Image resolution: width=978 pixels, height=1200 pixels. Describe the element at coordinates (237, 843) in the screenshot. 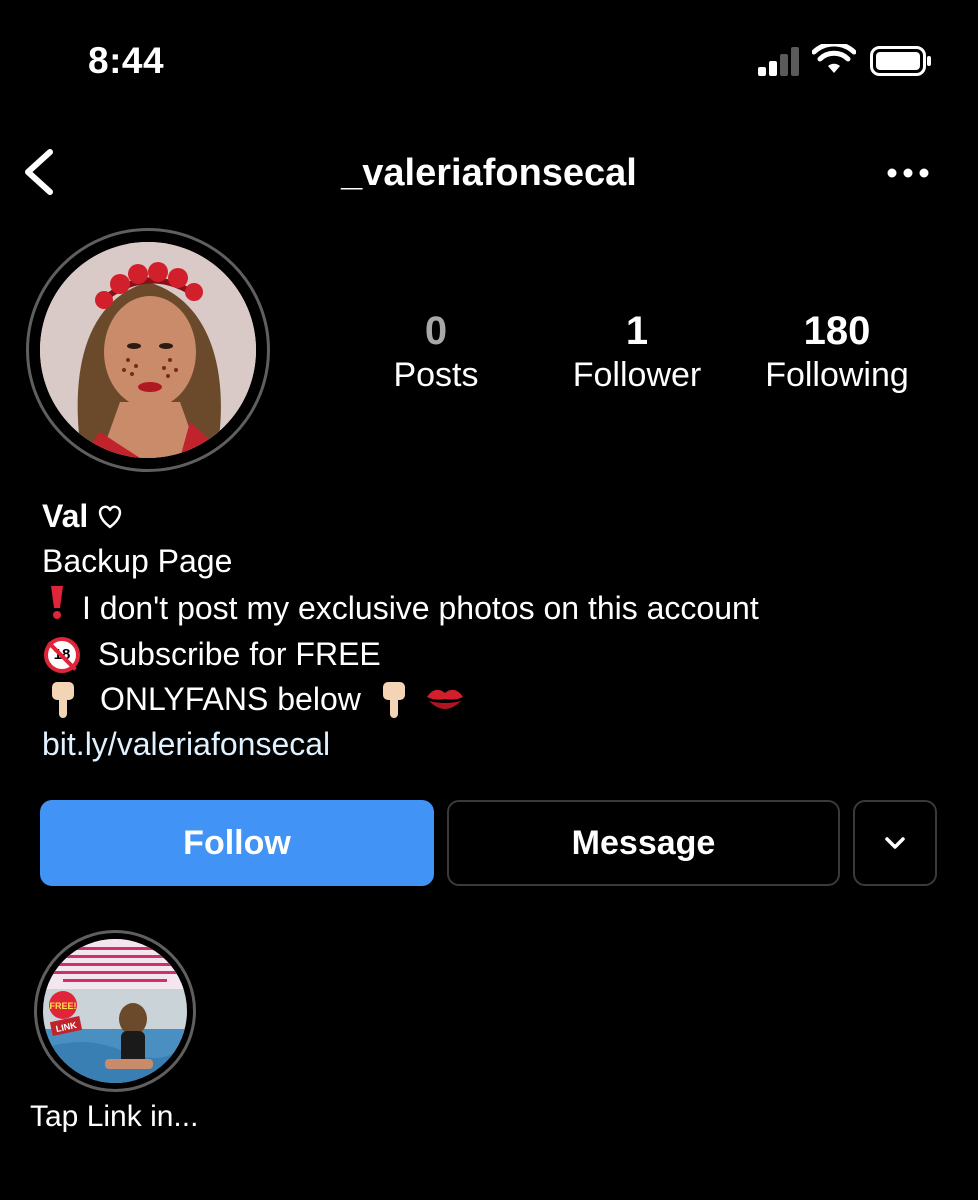

I see `follow-button: Follow` at that location.